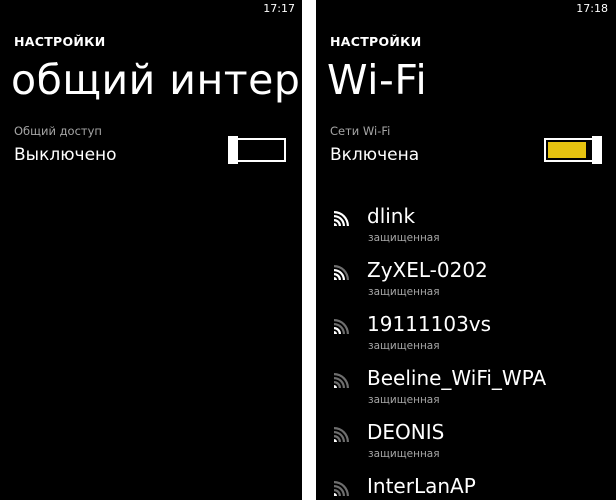 The width and height of the screenshot is (616, 500). Describe the element at coordinates (58, 131) in the screenshot. I see `sharing-label: Общий доступ` at that location.